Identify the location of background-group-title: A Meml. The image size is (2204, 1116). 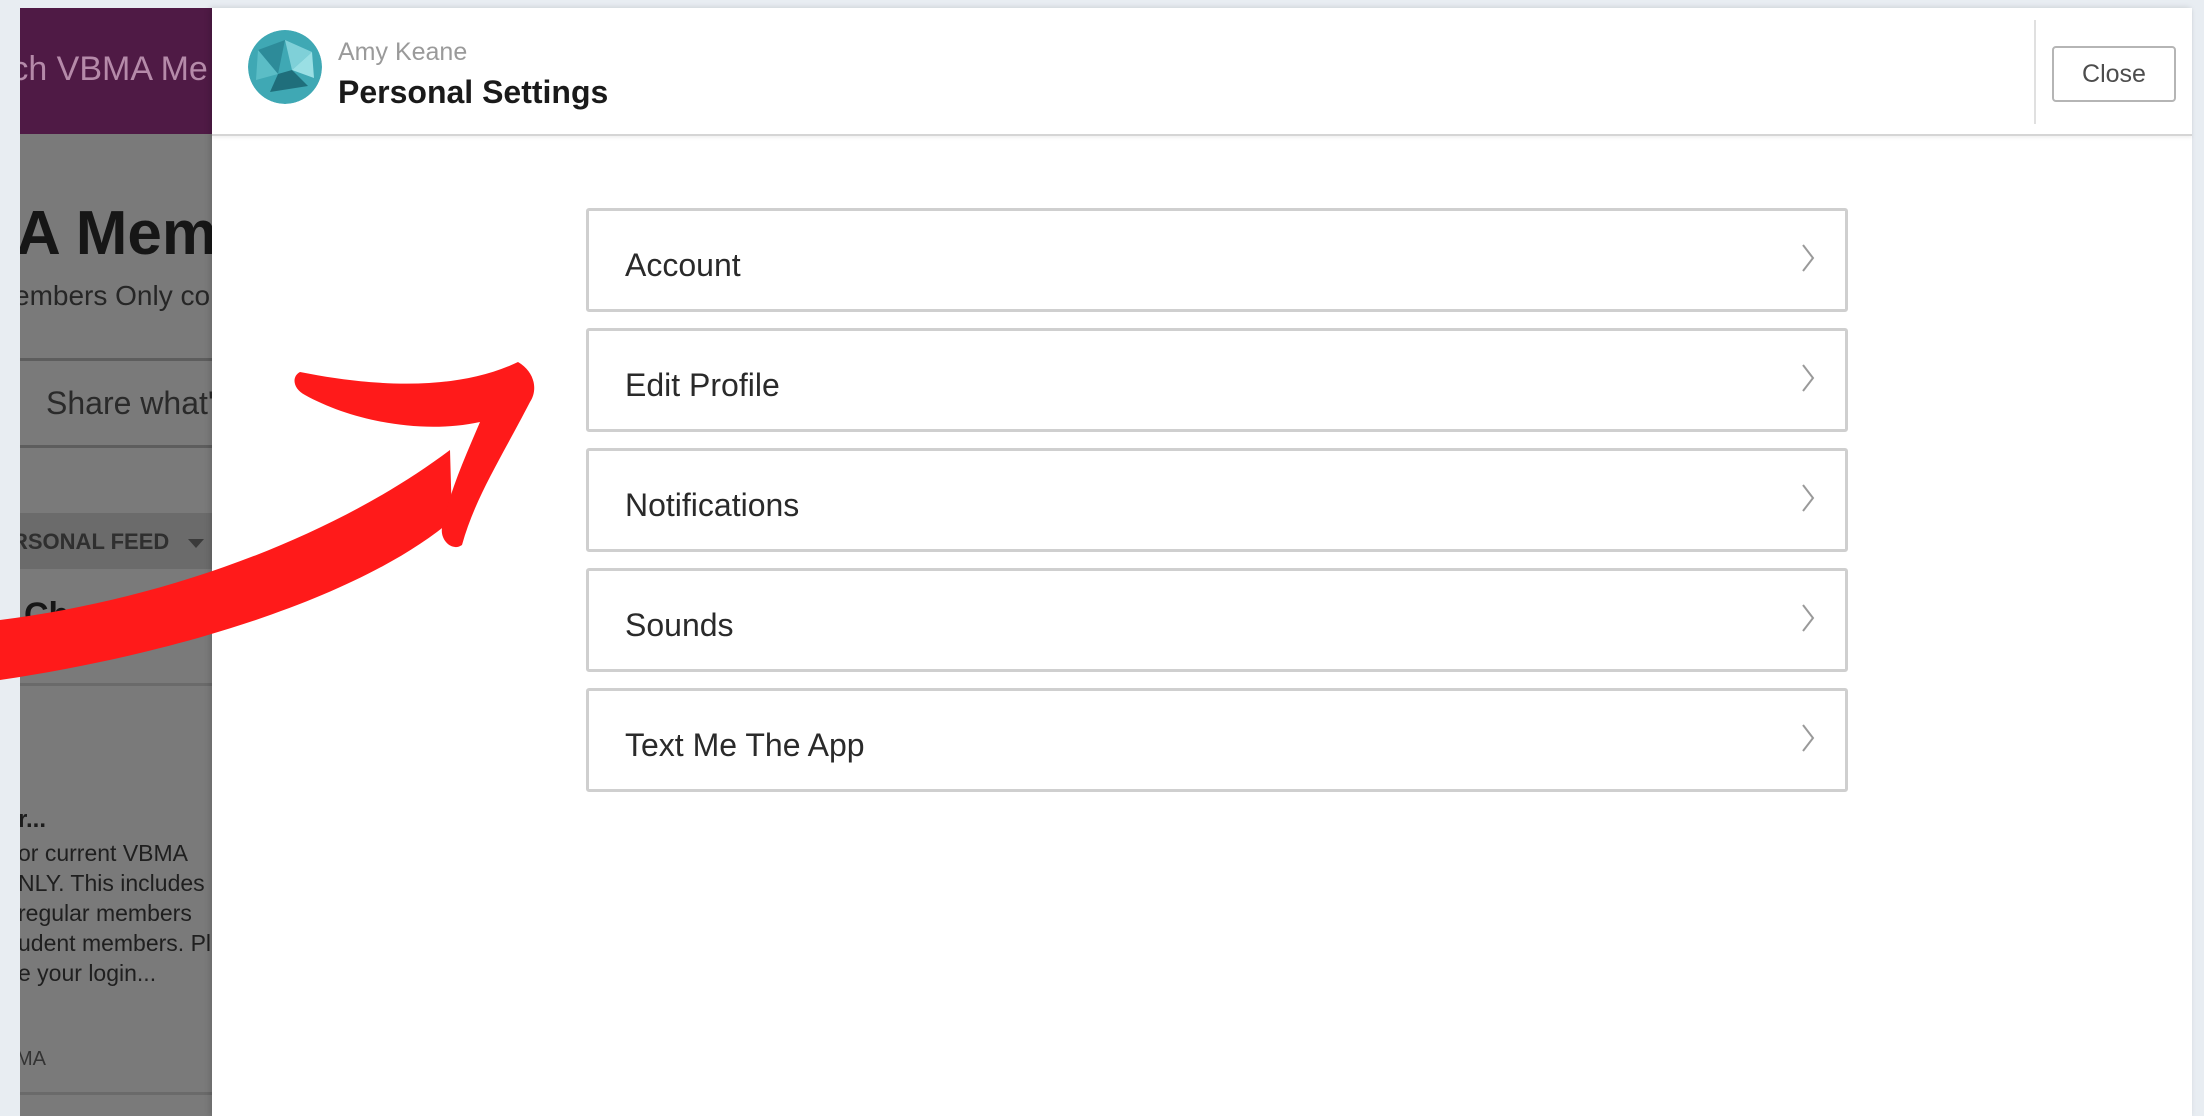
(127, 233).